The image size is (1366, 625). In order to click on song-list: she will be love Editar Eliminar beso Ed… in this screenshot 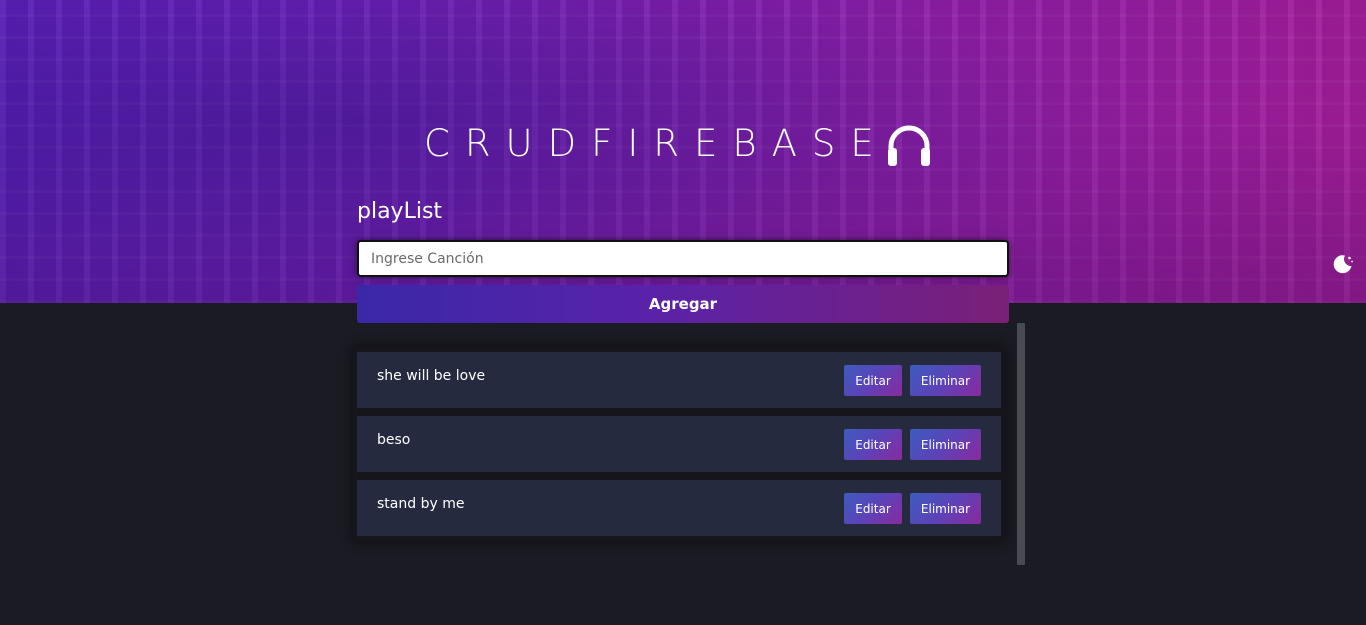, I will do `click(679, 444)`.